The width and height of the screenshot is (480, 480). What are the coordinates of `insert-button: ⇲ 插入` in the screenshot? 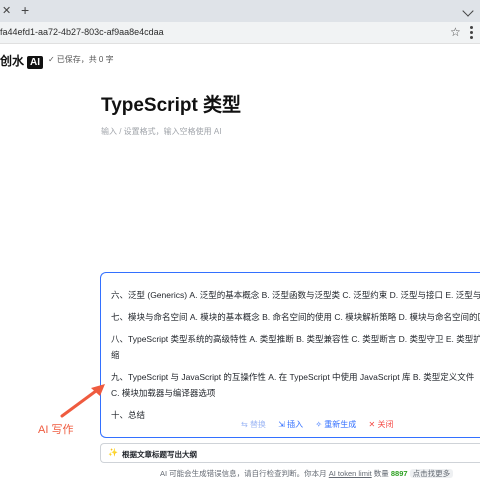 It's located at (290, 424).